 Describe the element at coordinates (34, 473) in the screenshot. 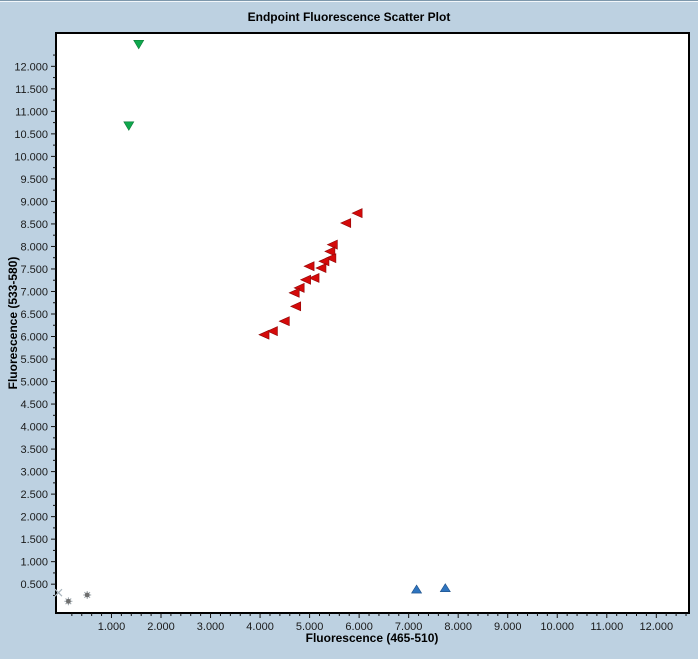

I see `y-tick-label: 3.000` at that location.